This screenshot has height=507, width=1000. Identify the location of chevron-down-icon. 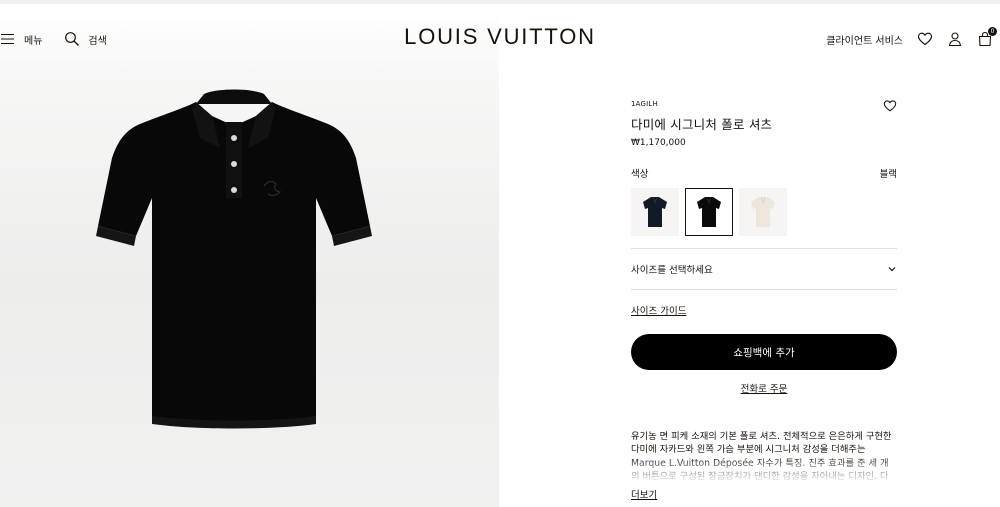
(892, 269).